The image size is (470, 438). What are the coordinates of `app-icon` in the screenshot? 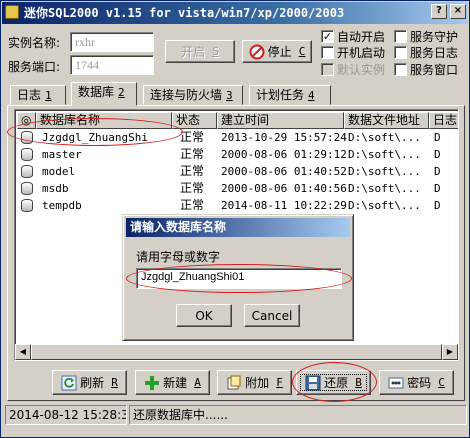 It's located at (12, 12).